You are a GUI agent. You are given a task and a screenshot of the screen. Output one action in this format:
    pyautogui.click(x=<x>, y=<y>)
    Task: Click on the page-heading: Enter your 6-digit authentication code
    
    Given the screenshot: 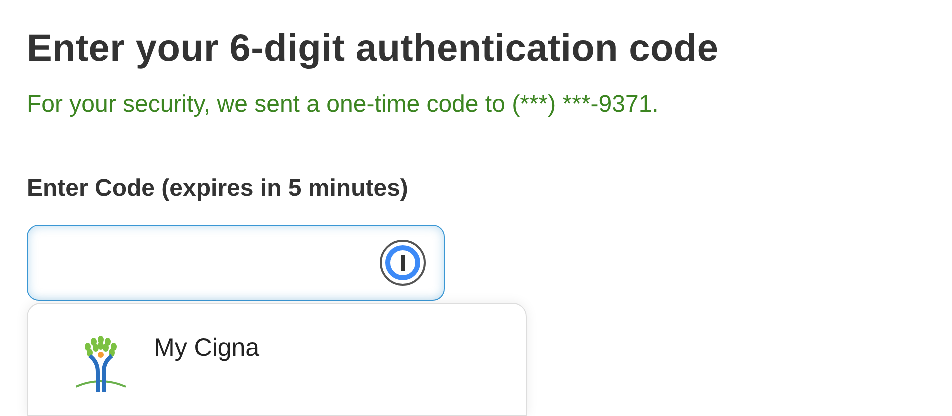 What is the action you would take?
    pyautogui.click(x=373, y=49)
    